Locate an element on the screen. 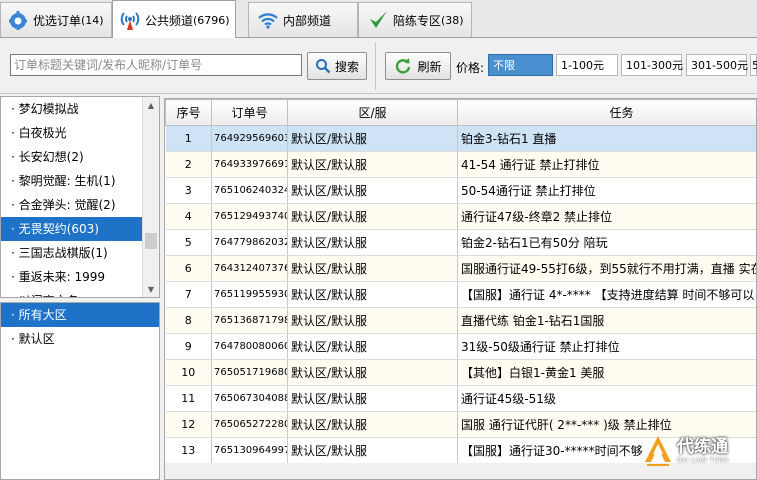  tab-count: (6796) is located at coordinates (211, 20).